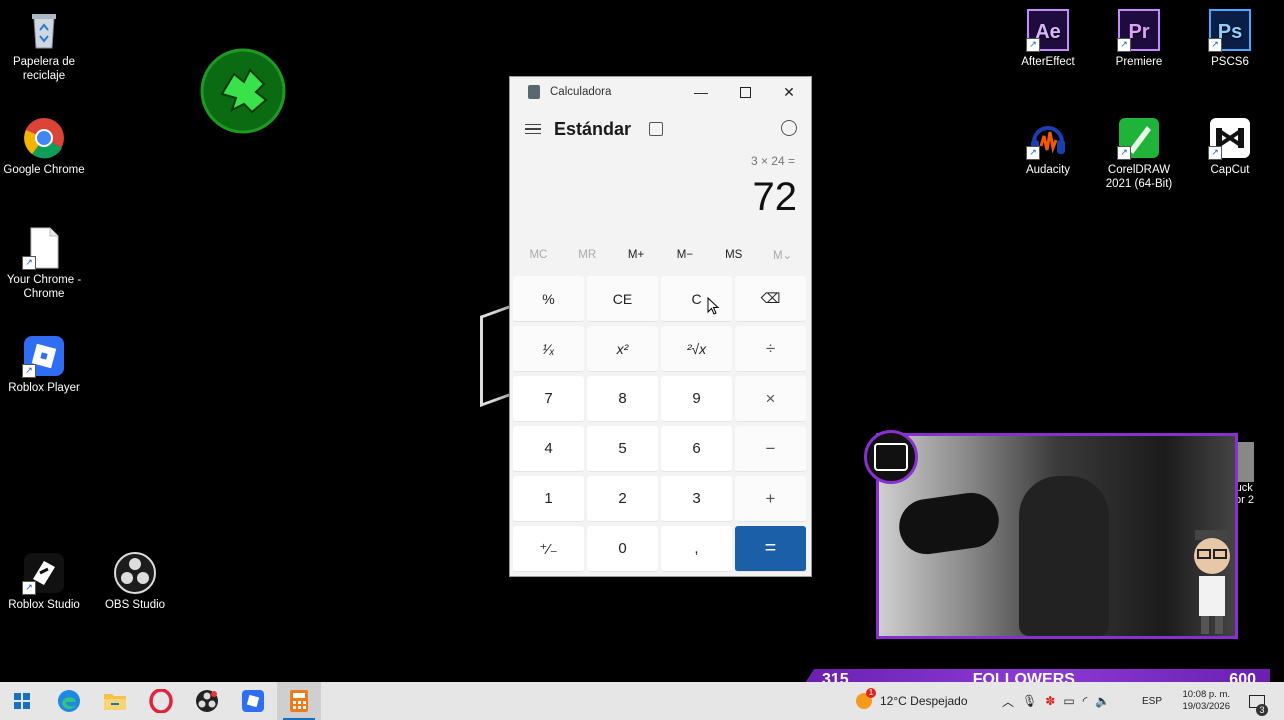 The height and width of the screenshot is (720, 1284). Describe the element at coordinates (44, 388) in the screenshot. I see `desktop-icon-label: Roblox Player` at that location.